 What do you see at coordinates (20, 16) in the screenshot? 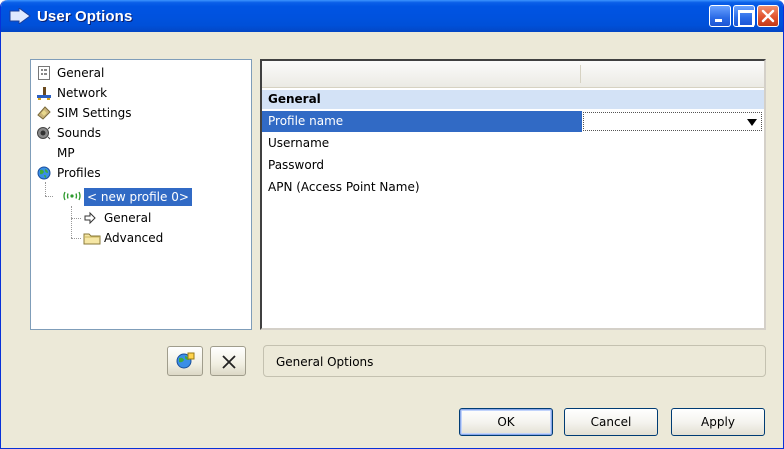
I see `app-arrow-icon` at bounding box center [20, 16].